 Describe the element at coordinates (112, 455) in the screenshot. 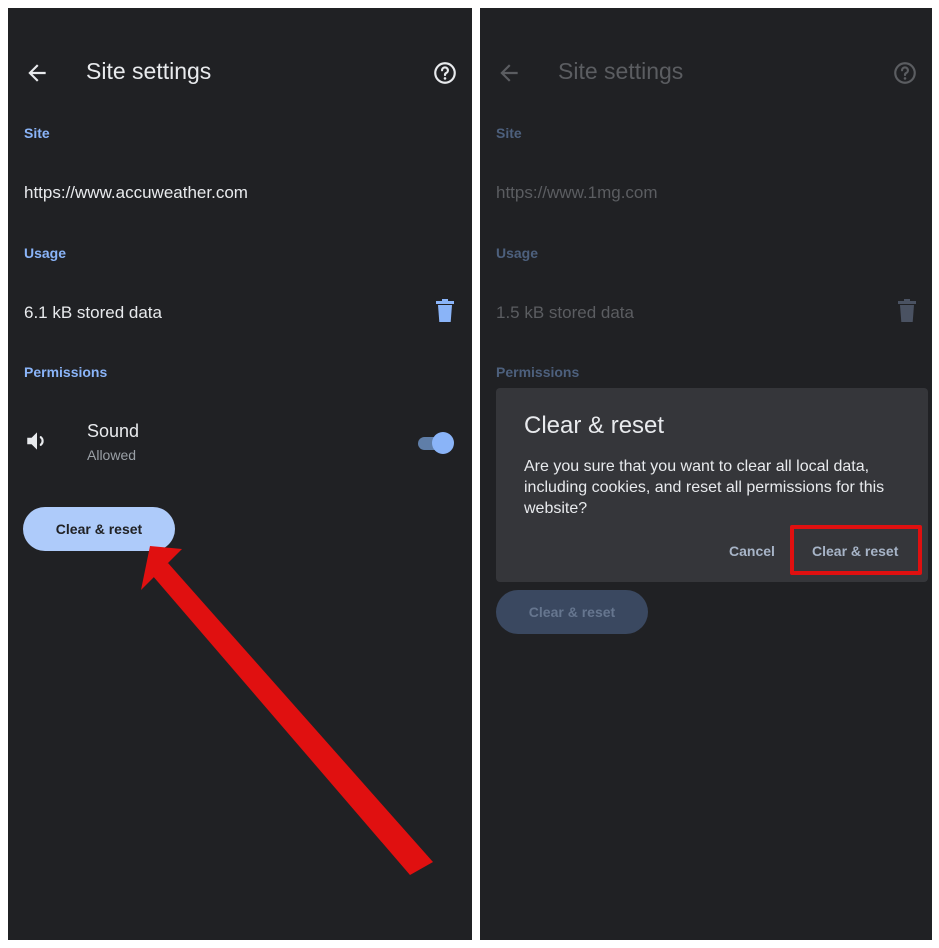

I see `sound-permission-status: Allowed` at that location.